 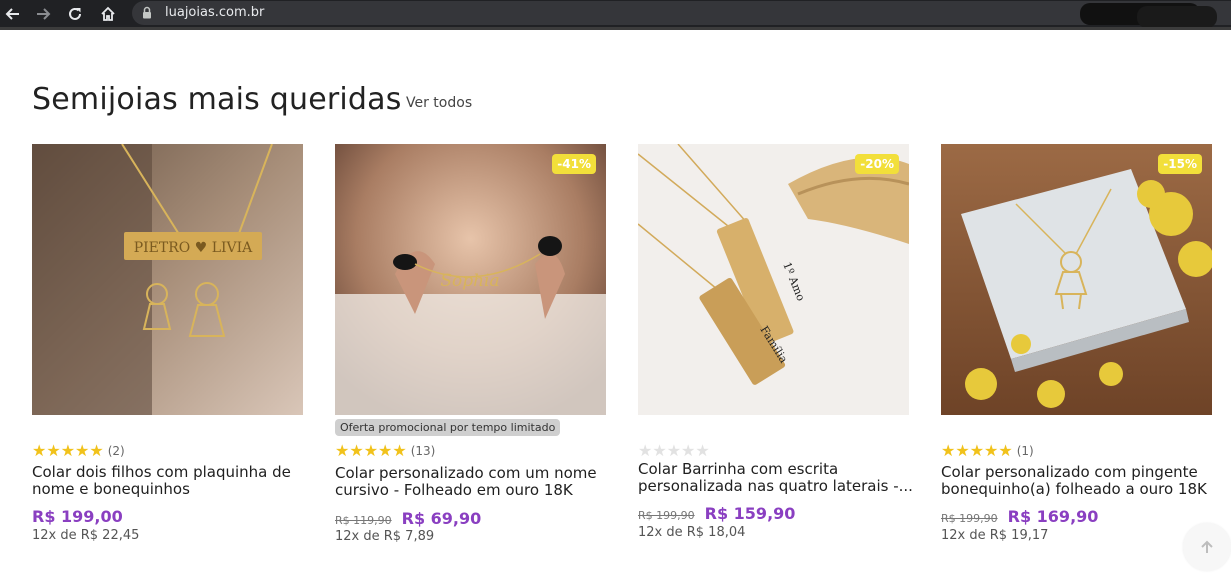 What do you see at coordinates (86, 535) in the screenshot?
I see `product-installments: 12x de R$ 22,45` at bounding box center [86, 535].